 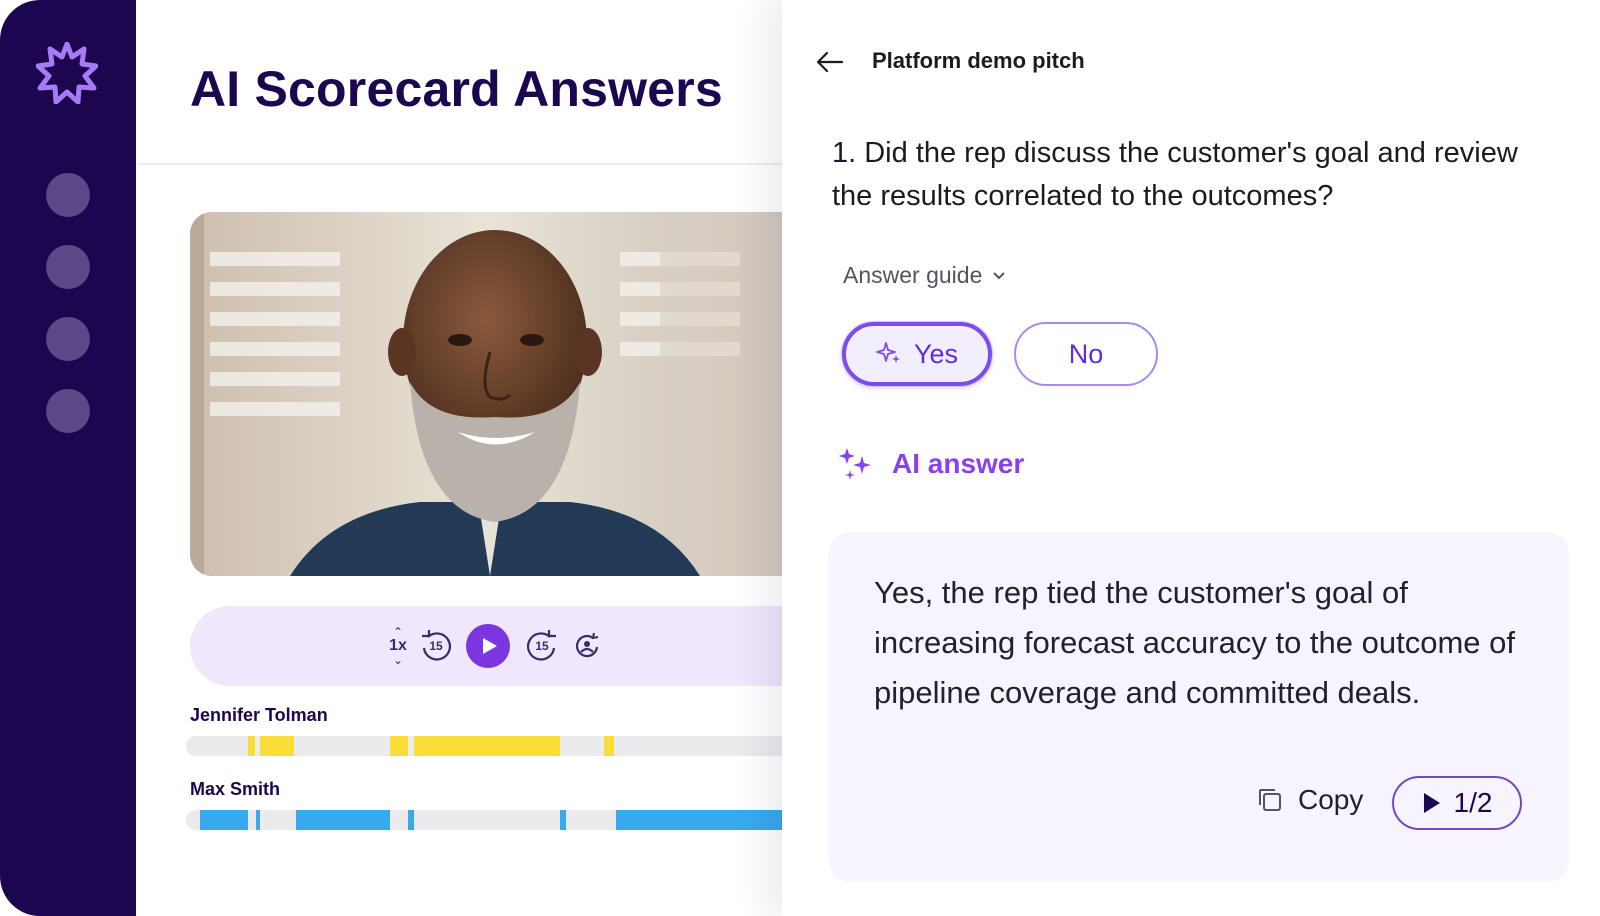 What do you see at coordinates (1331, 799) in the screenshot?
I see `copy-label: Copy` at bounding box center [1331, 799].